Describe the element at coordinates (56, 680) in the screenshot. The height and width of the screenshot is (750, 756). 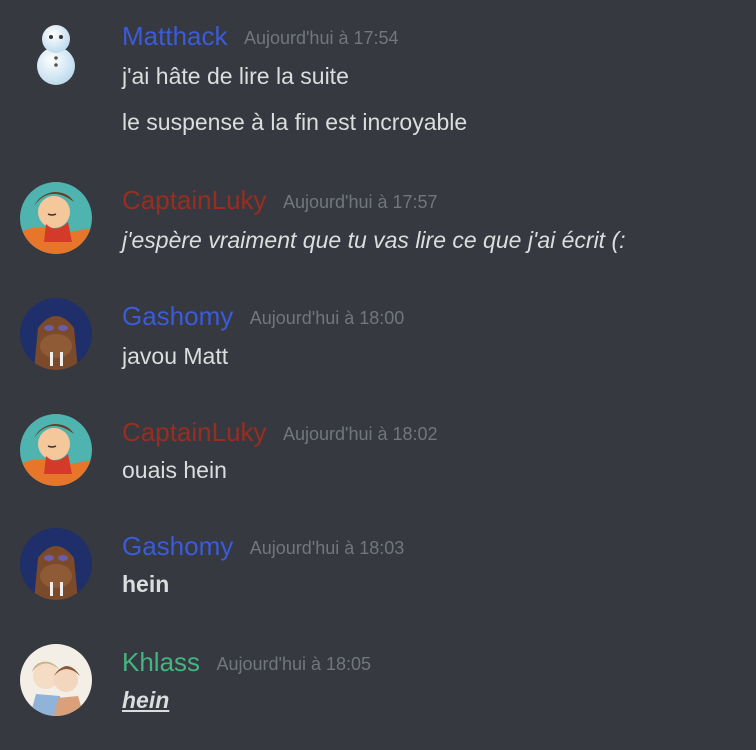
I see `anime-duo-avatar-icon` at that location.